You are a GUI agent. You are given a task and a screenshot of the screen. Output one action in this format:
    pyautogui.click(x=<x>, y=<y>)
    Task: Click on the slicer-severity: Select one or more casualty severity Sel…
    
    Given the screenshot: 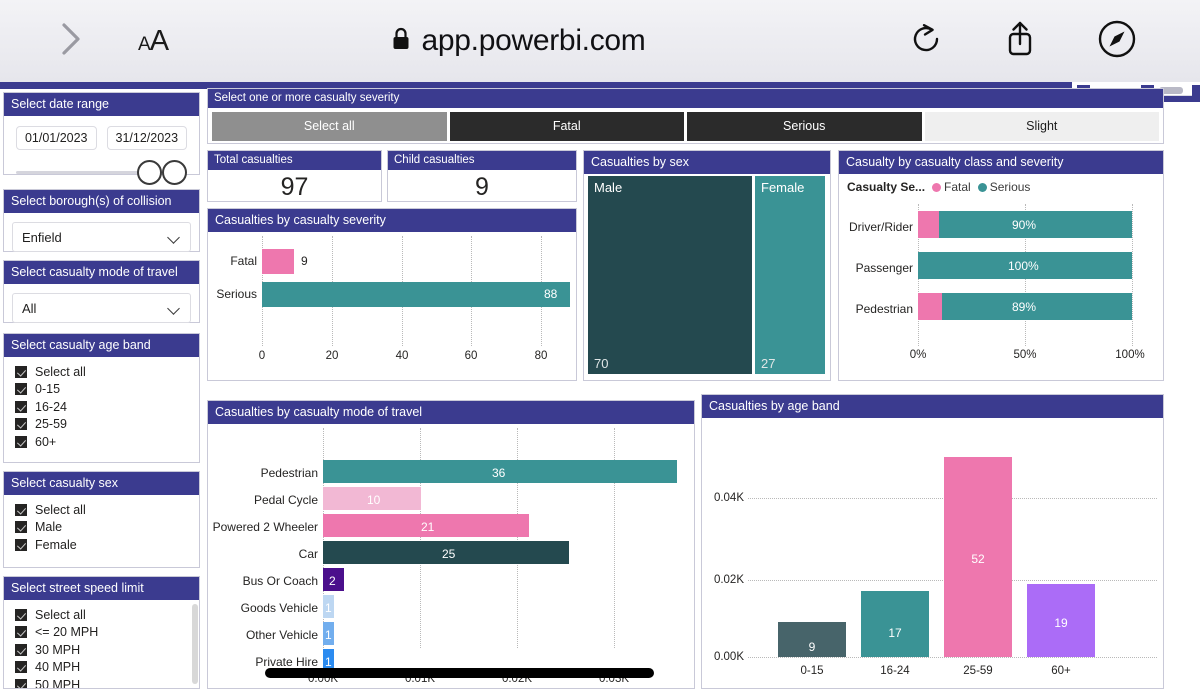 What is the action you would take?
    pyautogui.click(x=685, y=116)
    